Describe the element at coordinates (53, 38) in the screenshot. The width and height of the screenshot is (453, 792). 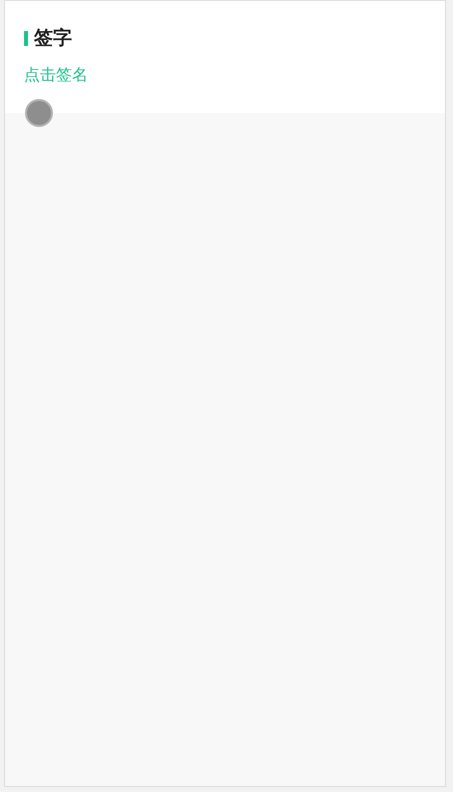
I see `section-title: 签字` at that location.